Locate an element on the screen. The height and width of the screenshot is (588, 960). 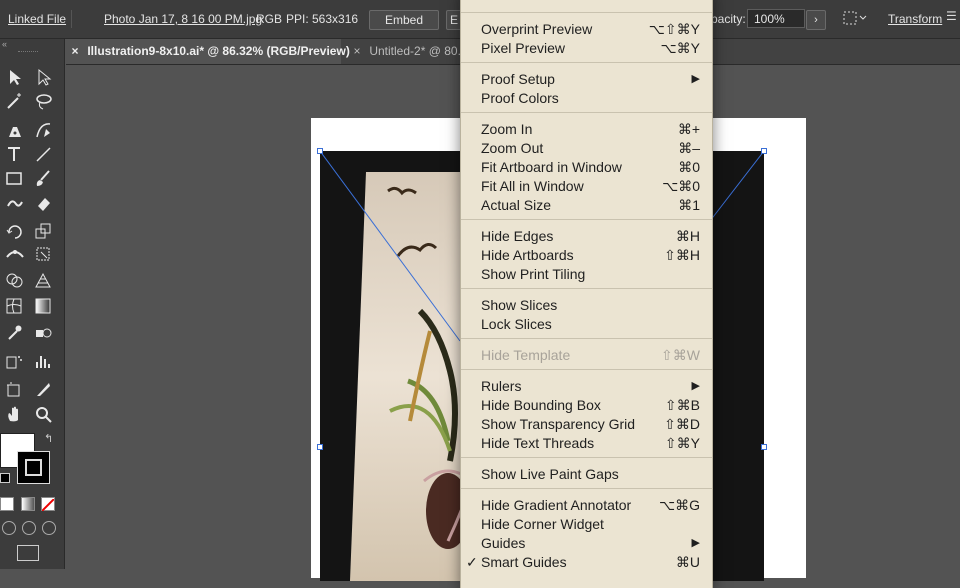
menu-item-proof-setup: Proof Setup ▶ is located at coordinates (586, 79).